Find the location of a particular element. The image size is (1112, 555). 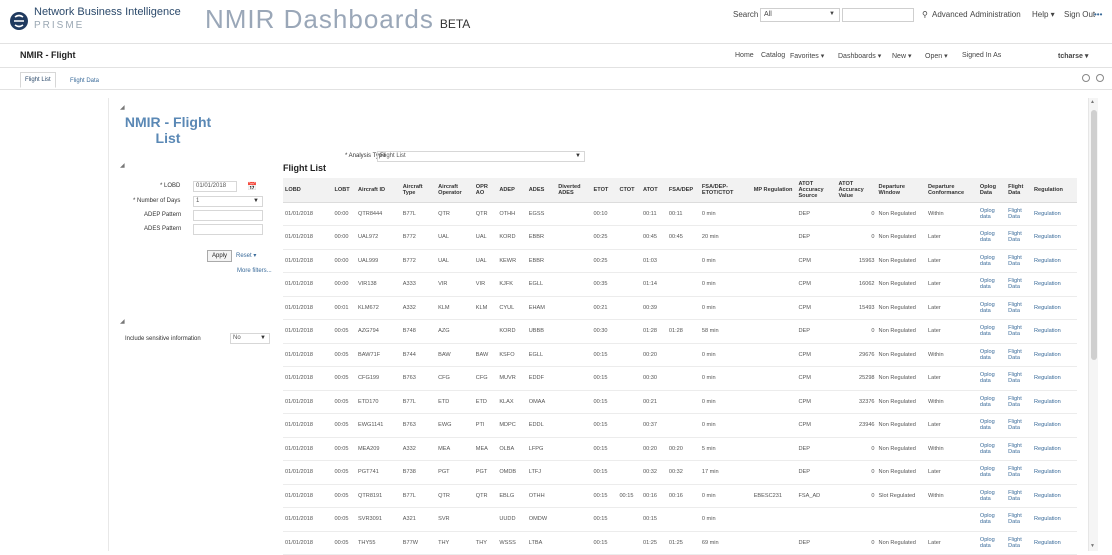

advanced-link: Advanced is located at coordinates (950, 14).